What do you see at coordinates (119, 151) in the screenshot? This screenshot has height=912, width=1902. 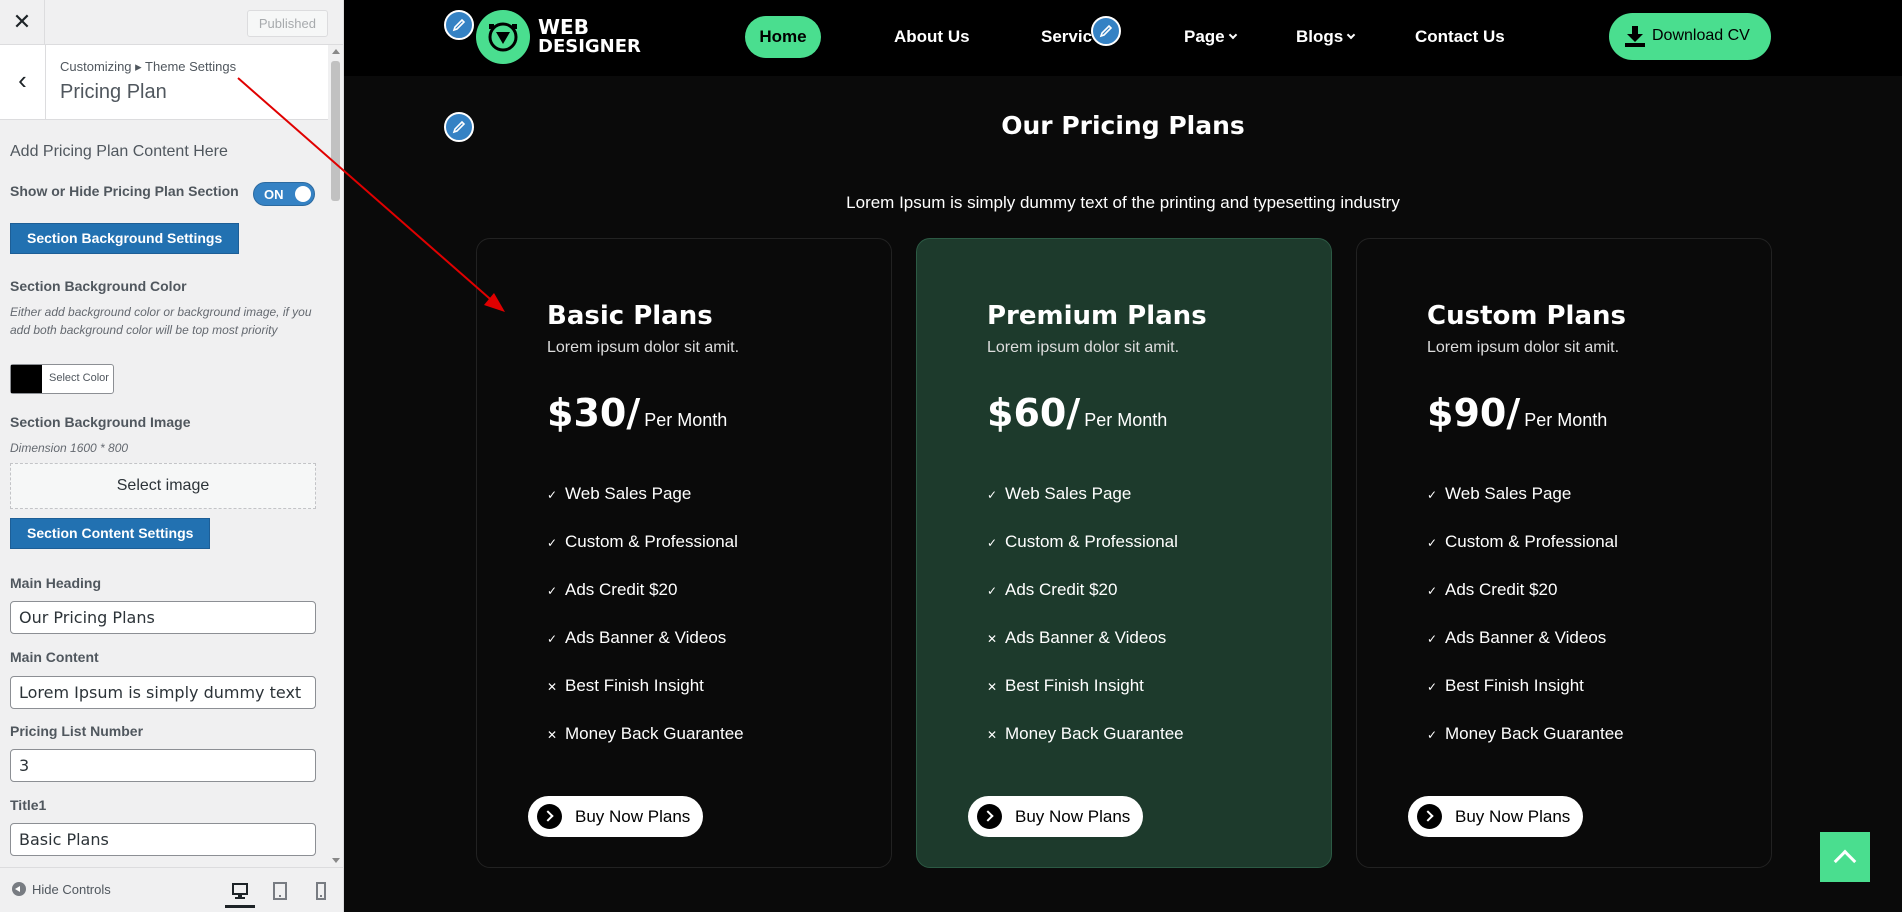 I see `section-intro-text: Add Pricing Plan Content Here` at bounding box center [119, 151].